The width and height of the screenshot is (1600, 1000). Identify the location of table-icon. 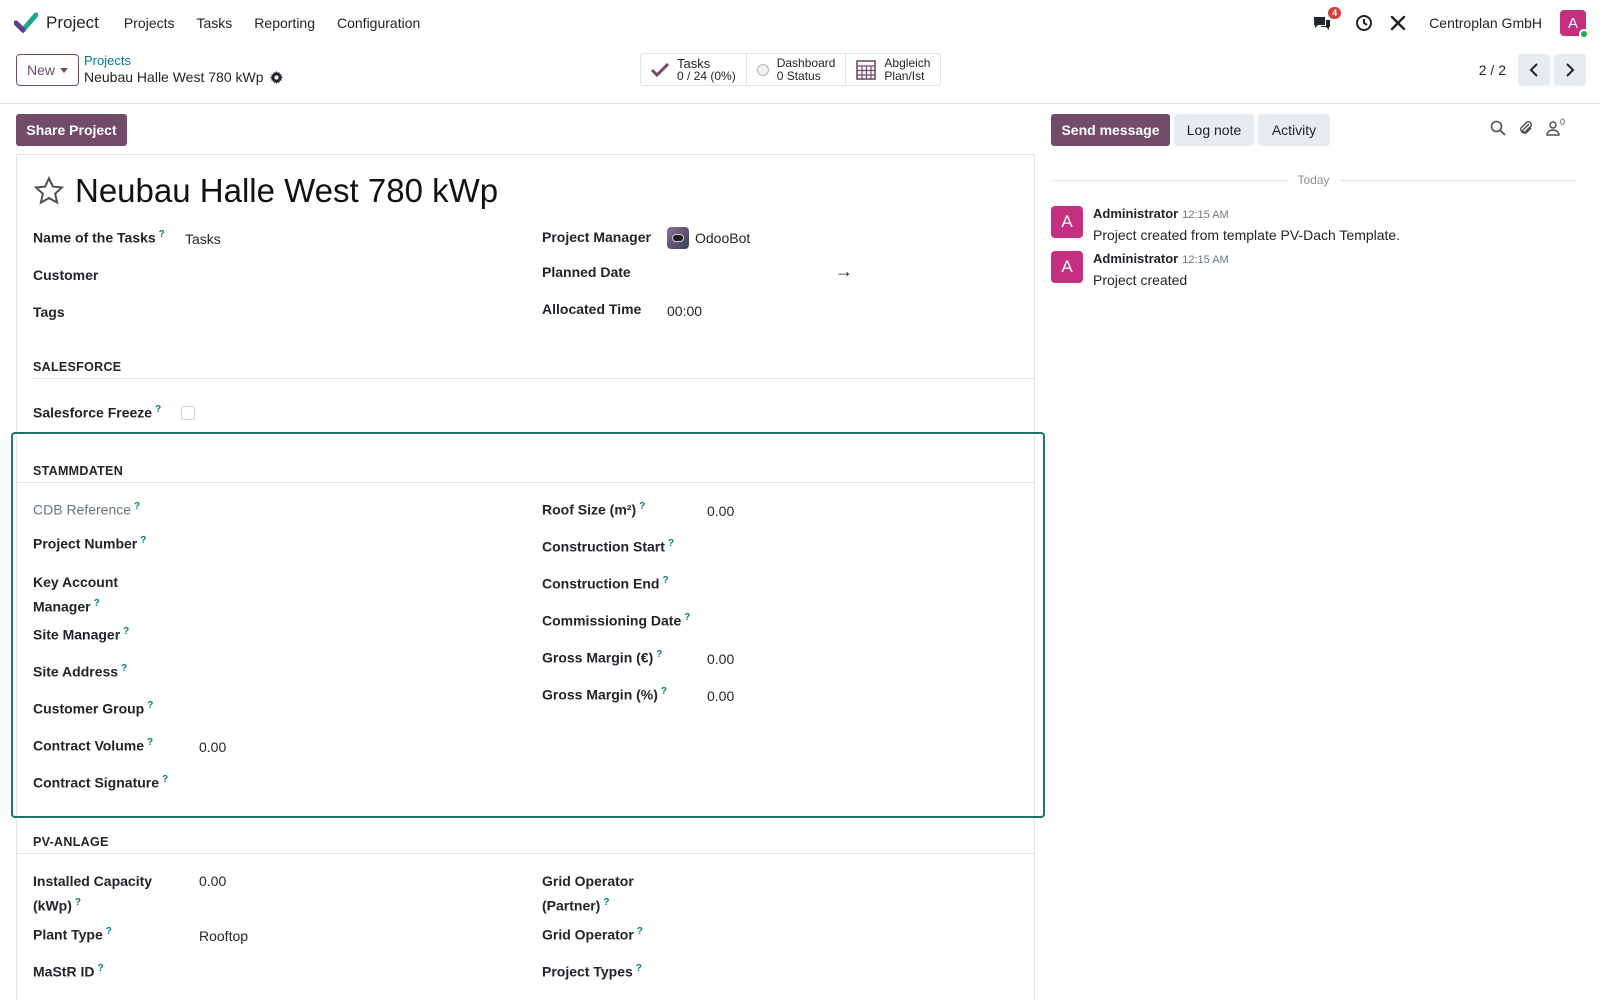
(866, 69).